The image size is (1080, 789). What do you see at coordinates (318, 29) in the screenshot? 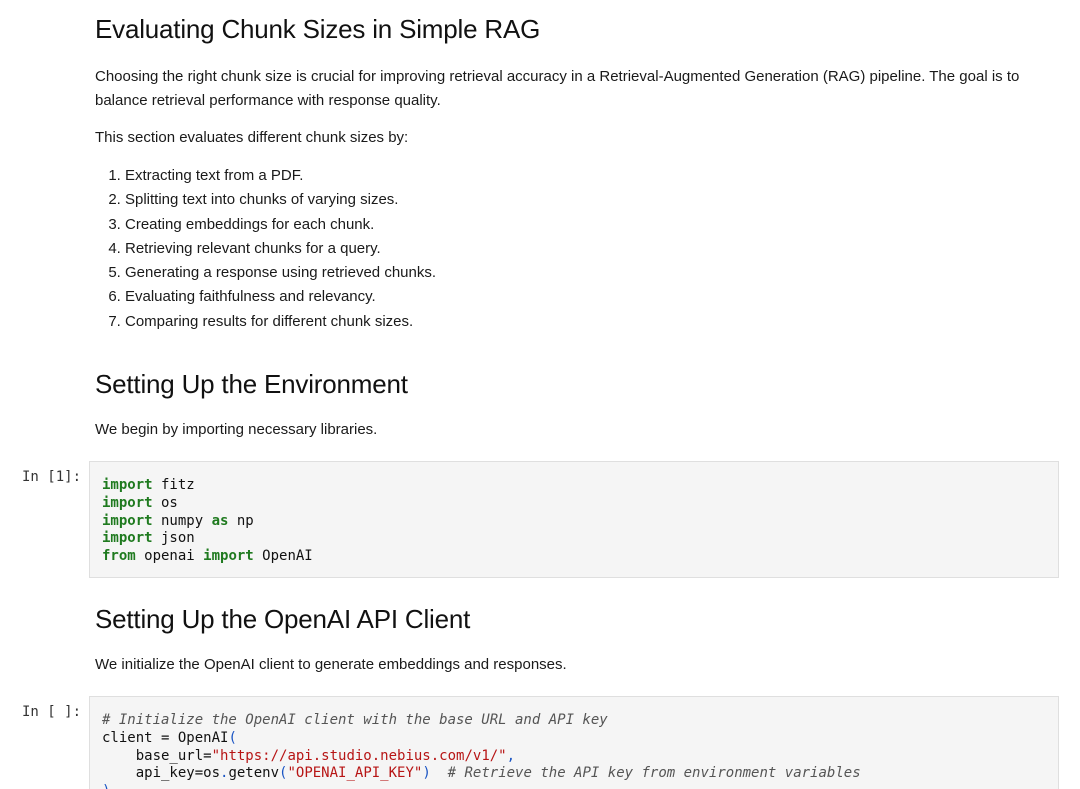
I see `heading-evaluating-chunk-sizes: Evaluating Chunk Sizes in Simple RAG` at bounding box center [318, 29].